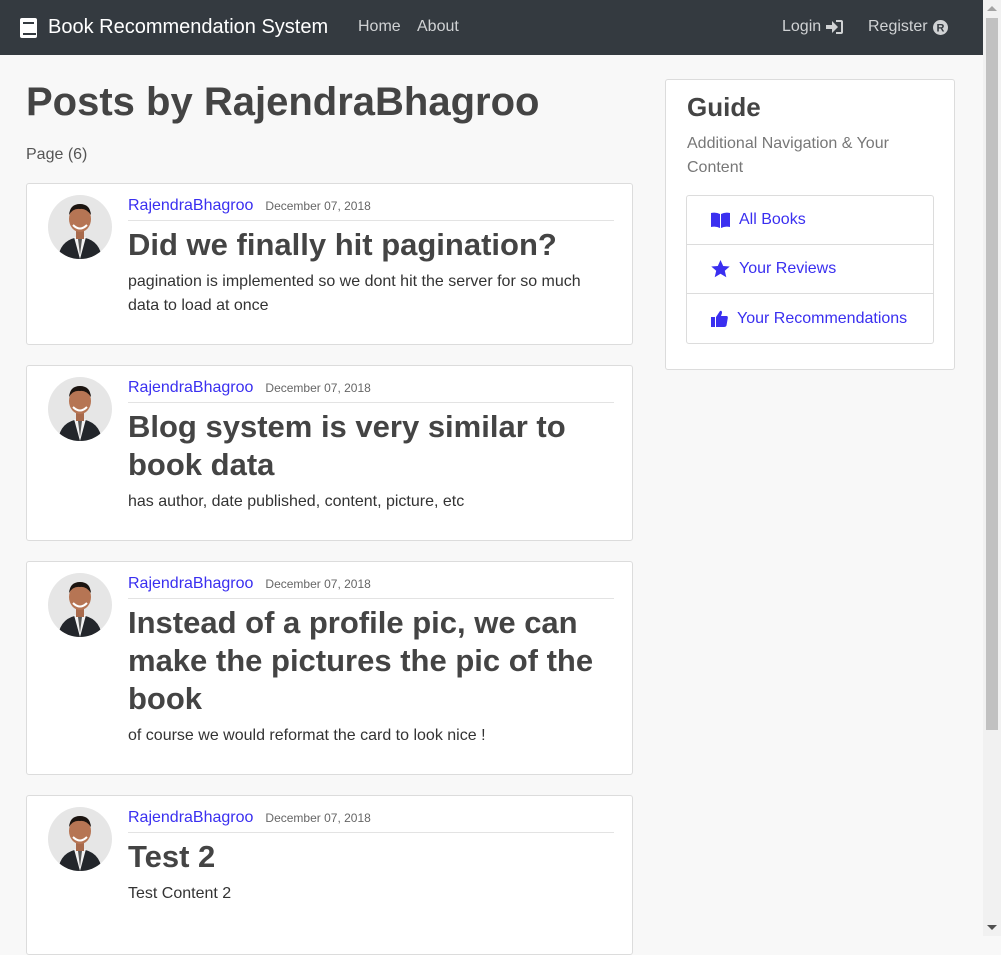 Image resolution: width=1001 pixels, height=955 pixels. Describe the element at coordinates (368, 446) in the screenshot. I see `post-title: Blog system is very similar to book data` at that location.